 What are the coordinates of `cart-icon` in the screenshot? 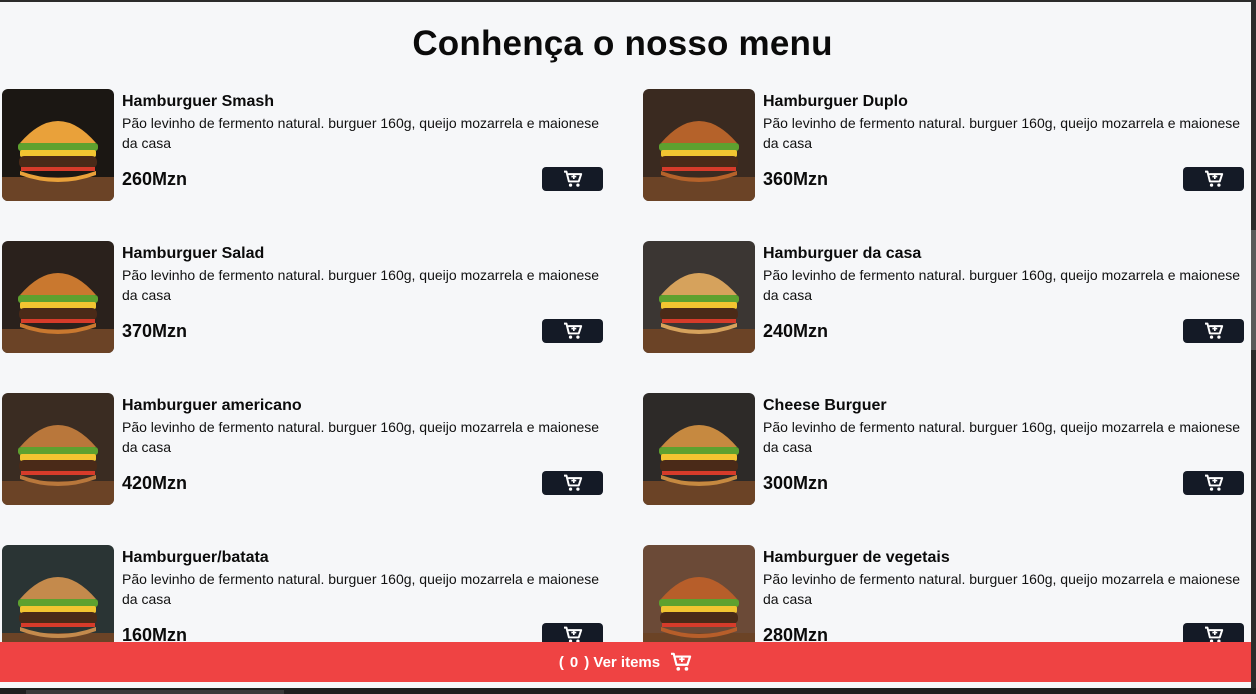 It's located at (681, 661).